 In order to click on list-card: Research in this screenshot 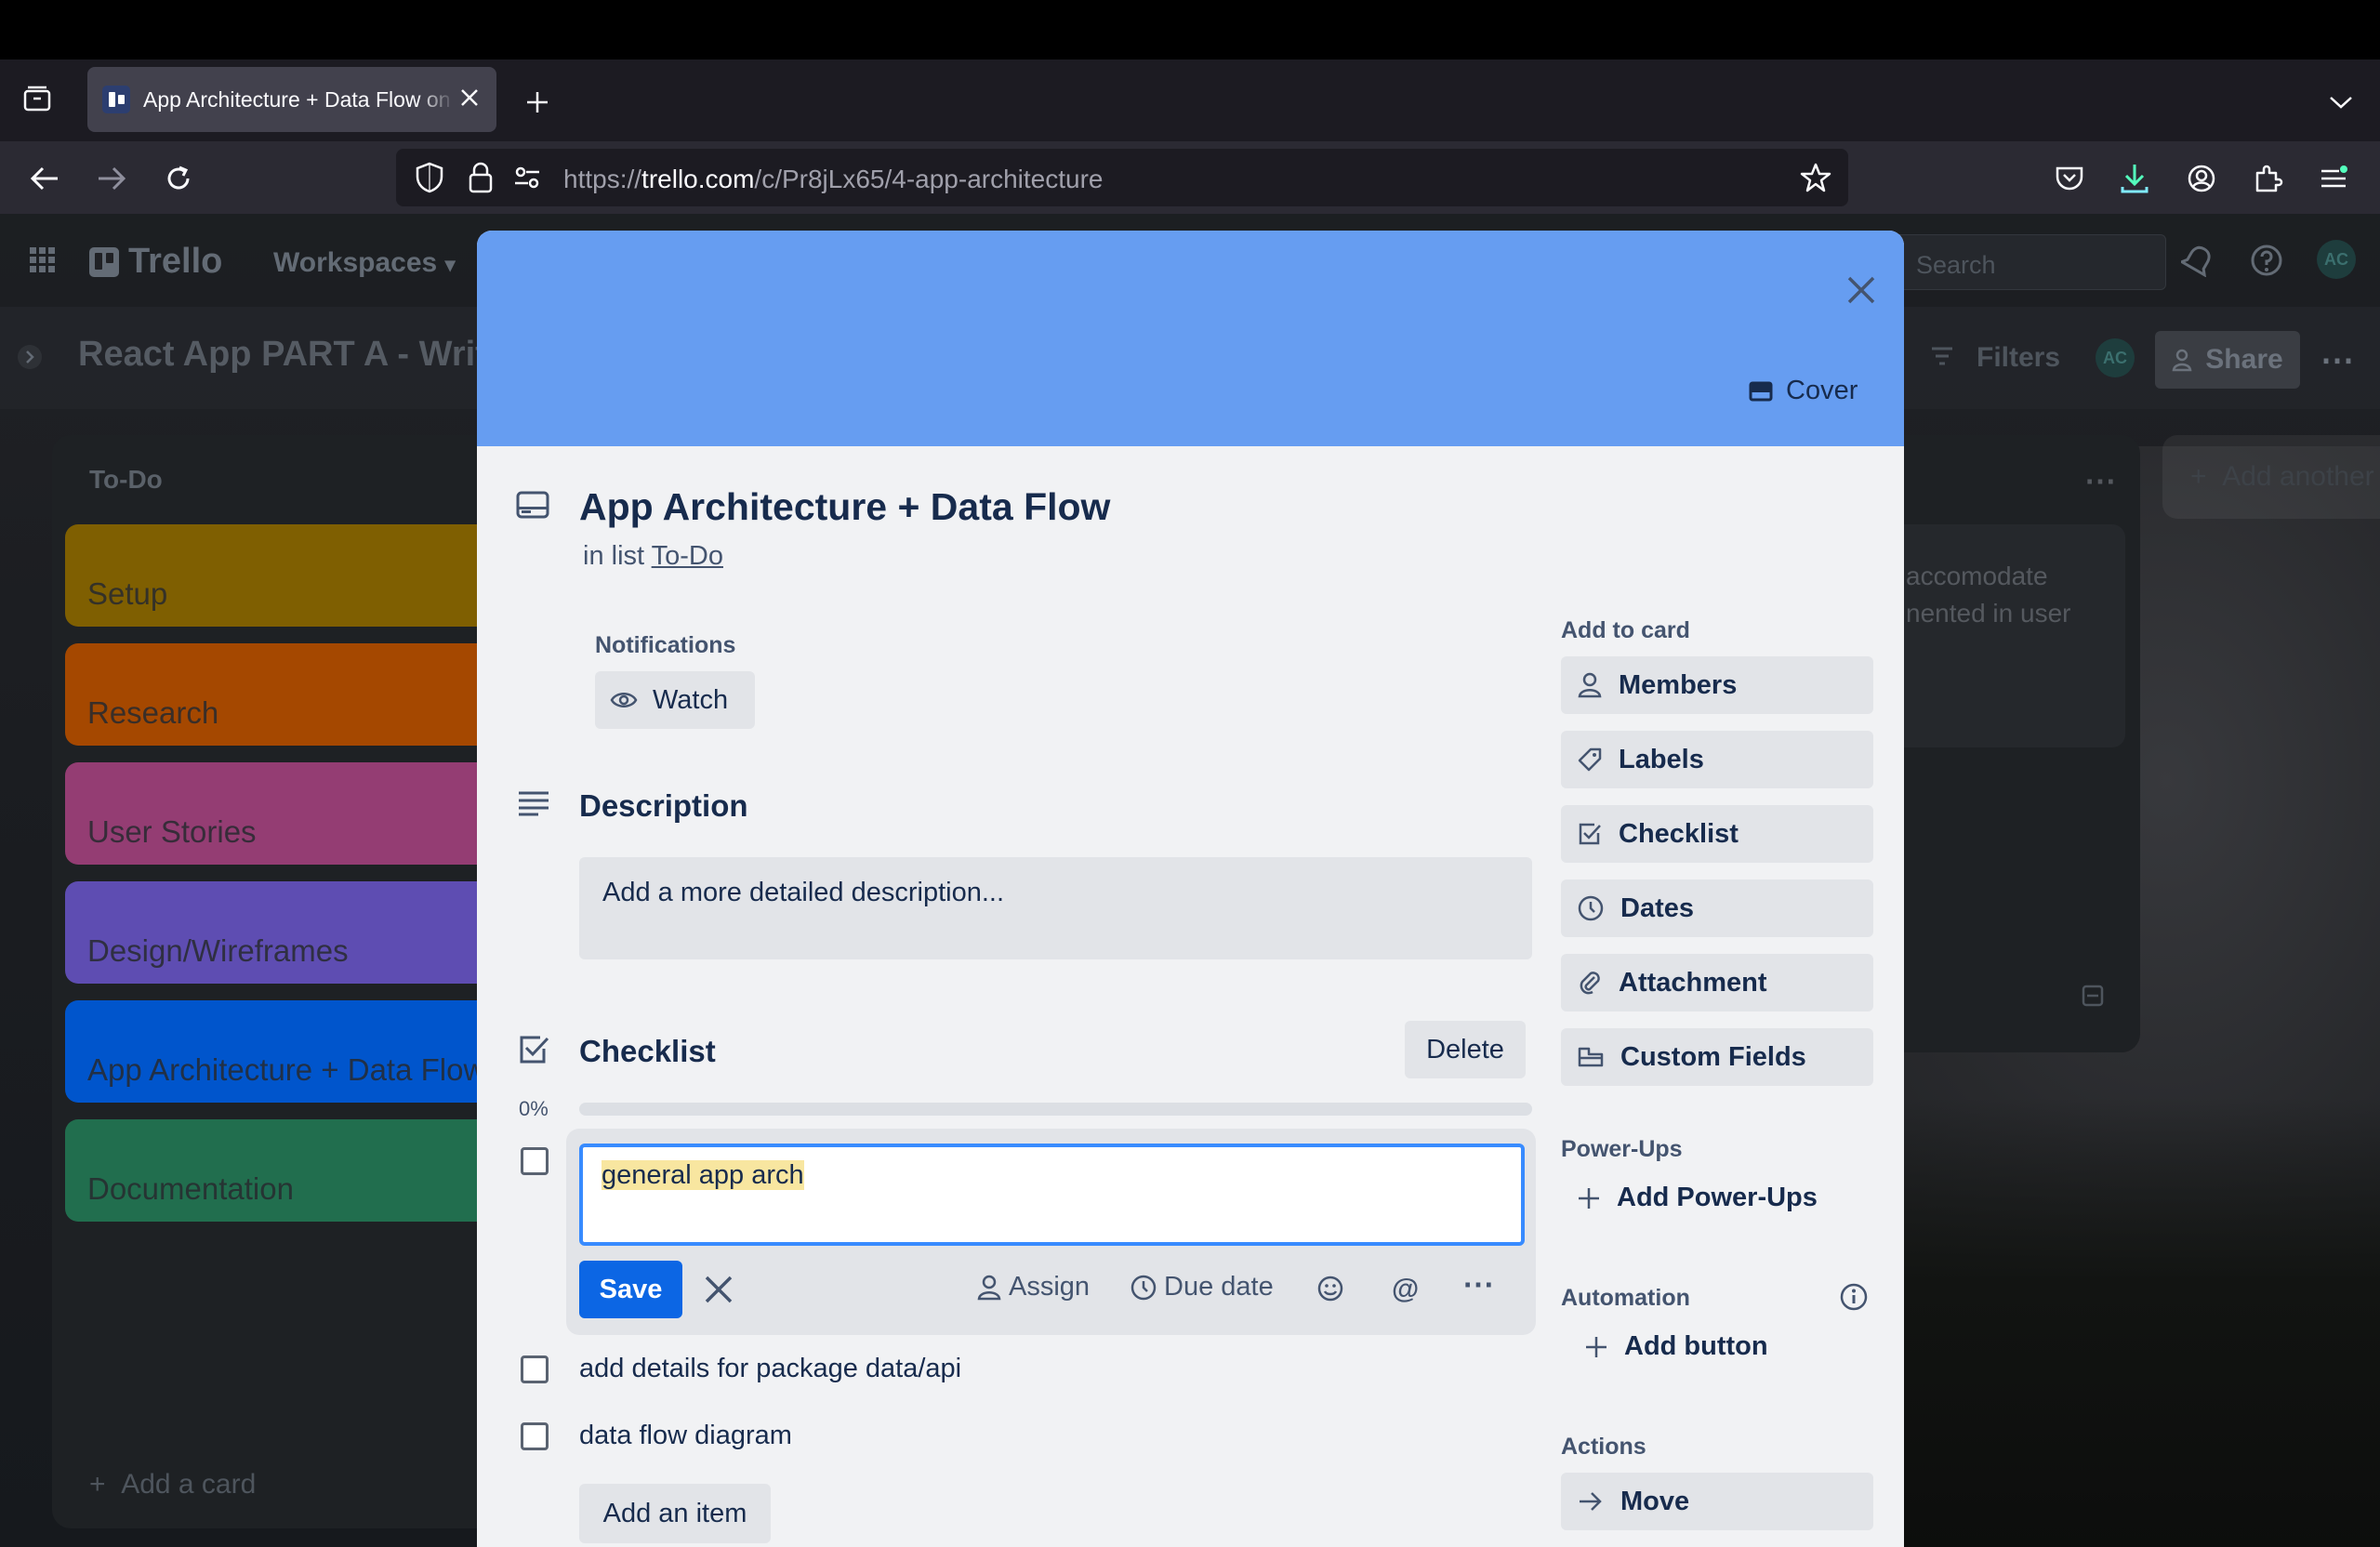, I will do `click(307, 694)`.